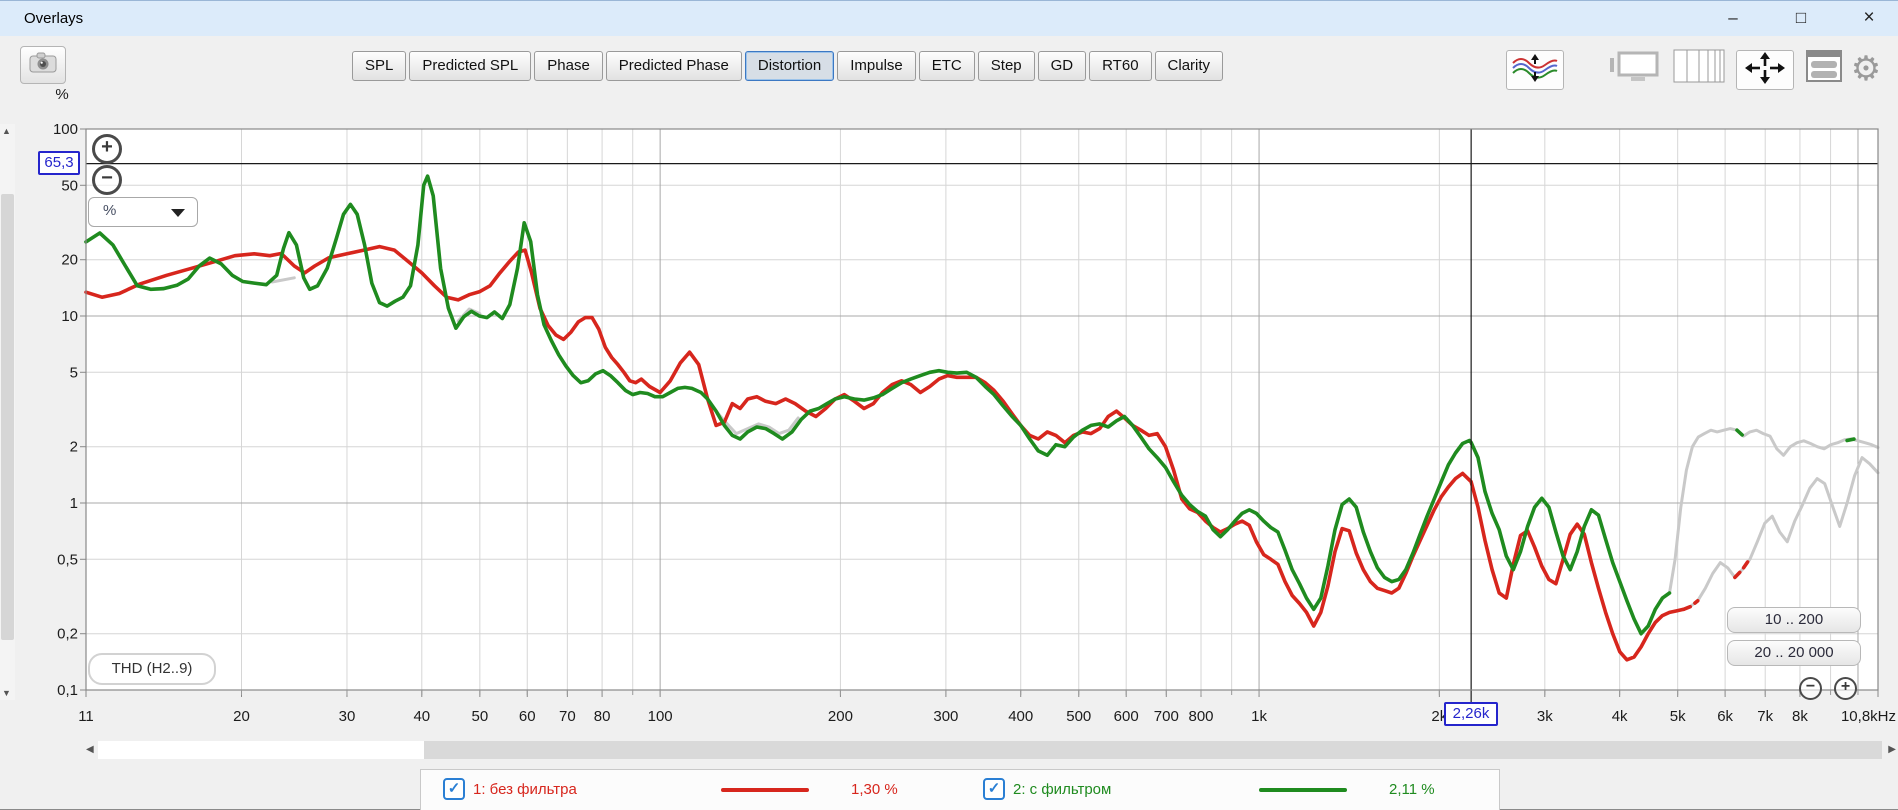  Describe the element at coordinates (479, 716) in the screenshot. I see `x-tick-label: 50` at that location.